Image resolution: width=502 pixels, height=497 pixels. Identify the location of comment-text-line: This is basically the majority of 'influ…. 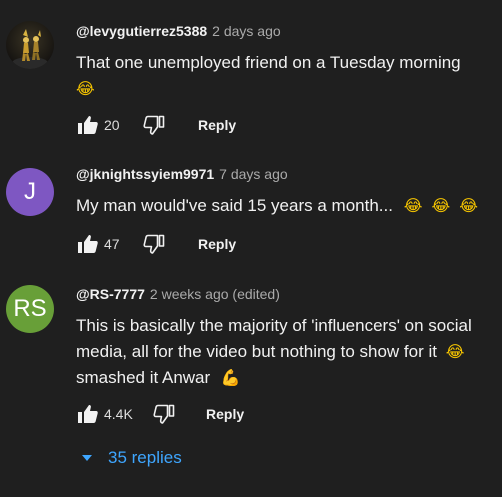
(274, 325).